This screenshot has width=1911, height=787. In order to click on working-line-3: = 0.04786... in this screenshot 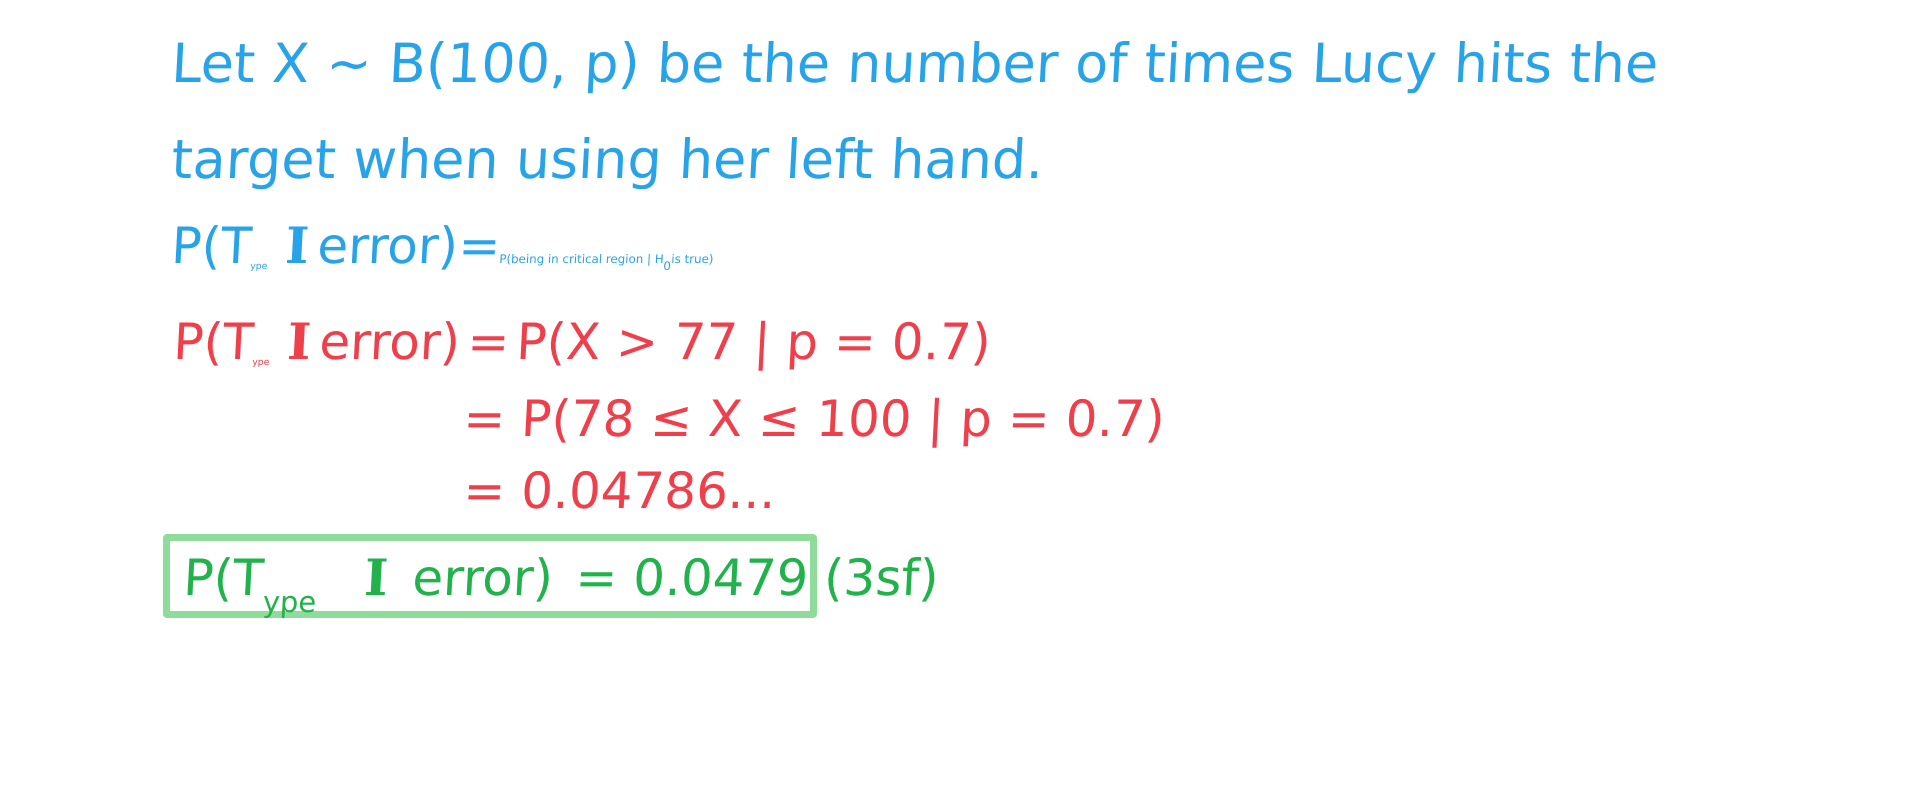, I will do `click(620, 491)`.